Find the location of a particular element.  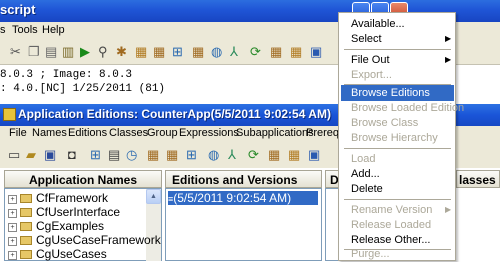

scroll-up-arrow-icon: ▲ is located at coordinates (153, 196).